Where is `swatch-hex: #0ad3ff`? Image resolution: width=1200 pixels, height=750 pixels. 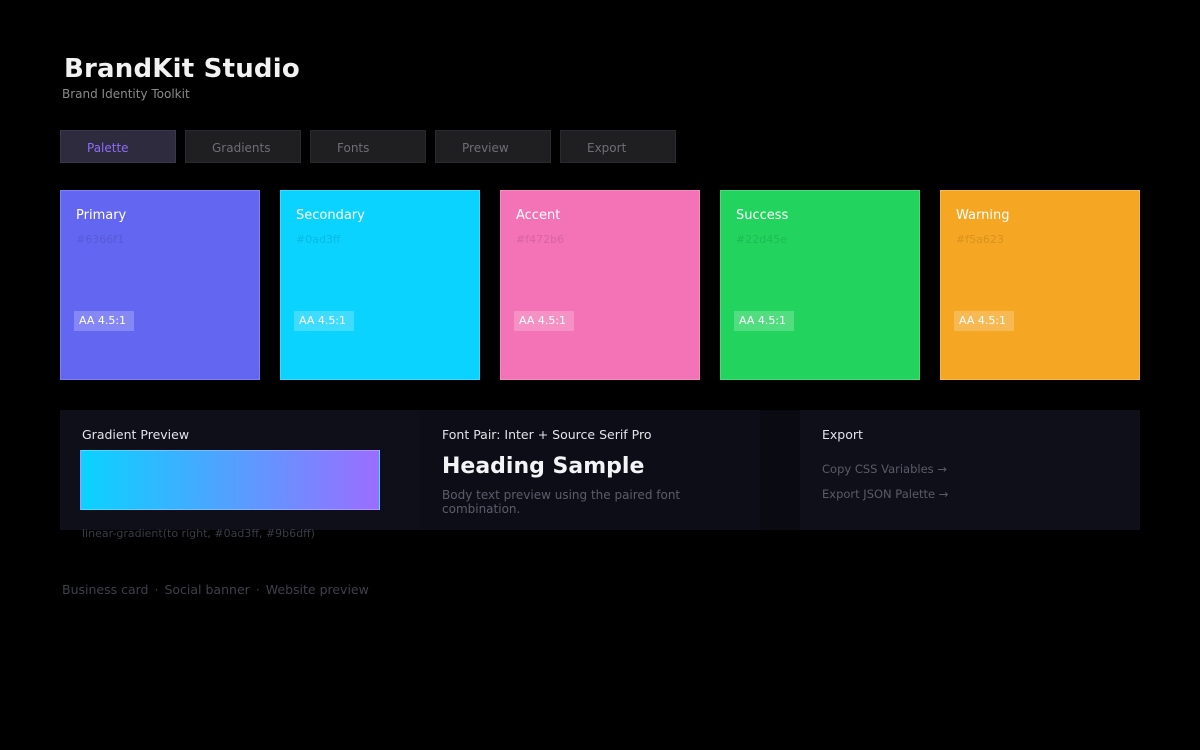 swatch-hex: #0ad3ff is located at coordinates (318, 239).